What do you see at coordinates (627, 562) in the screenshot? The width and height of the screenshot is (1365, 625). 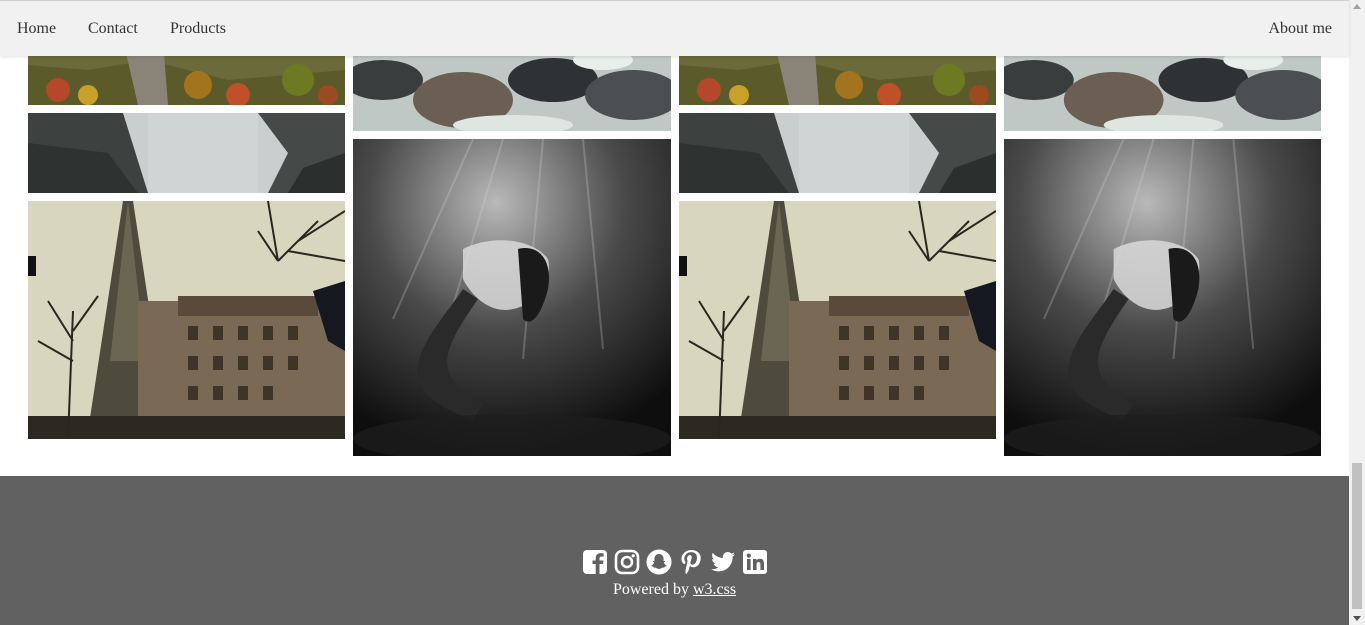 I see `instagram-icon` at bounding box center [627, 562].